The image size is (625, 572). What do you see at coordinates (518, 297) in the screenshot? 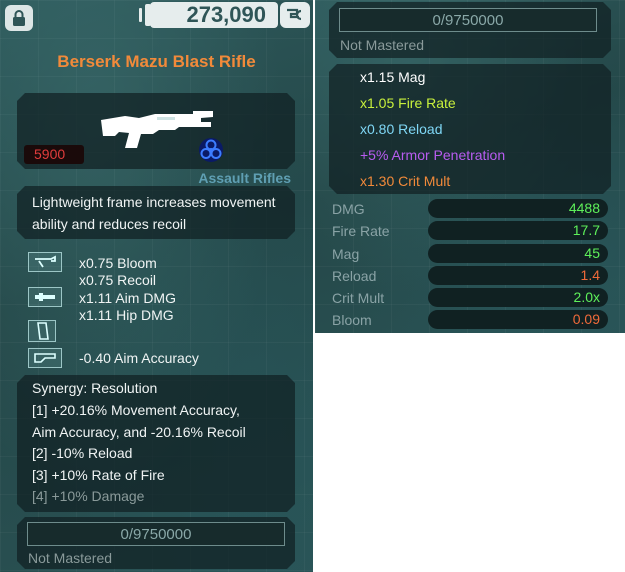
I see `stat-value-crit-mult: 2.0x` at bounding box center [518, 297].